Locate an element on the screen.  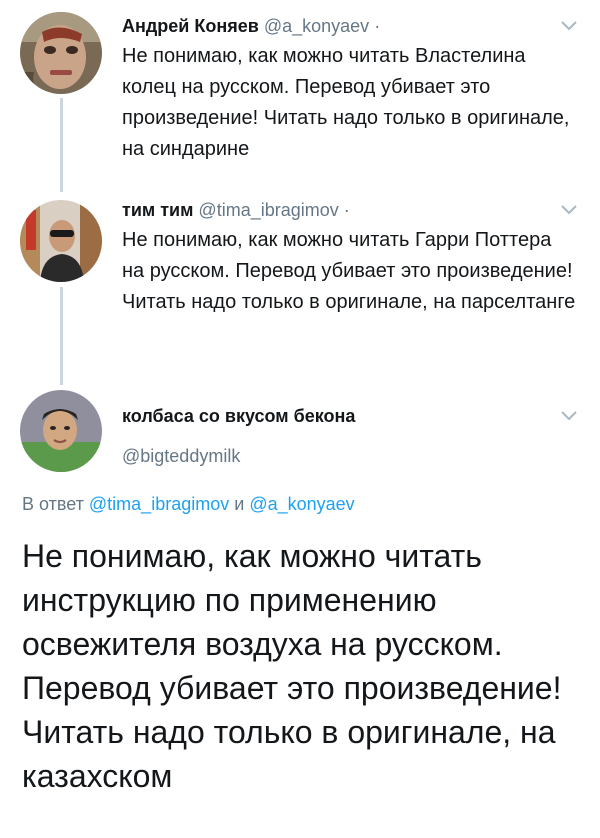
tweet-header: тим тим @tima_ibragimov · is located at coordinates (349, 210).